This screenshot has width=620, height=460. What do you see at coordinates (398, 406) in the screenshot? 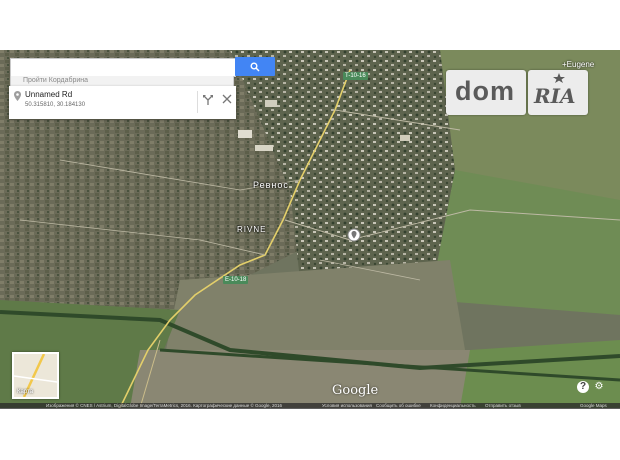
I see `footer-link: Сообщить об ошибке` at bounding box center [398, 406].